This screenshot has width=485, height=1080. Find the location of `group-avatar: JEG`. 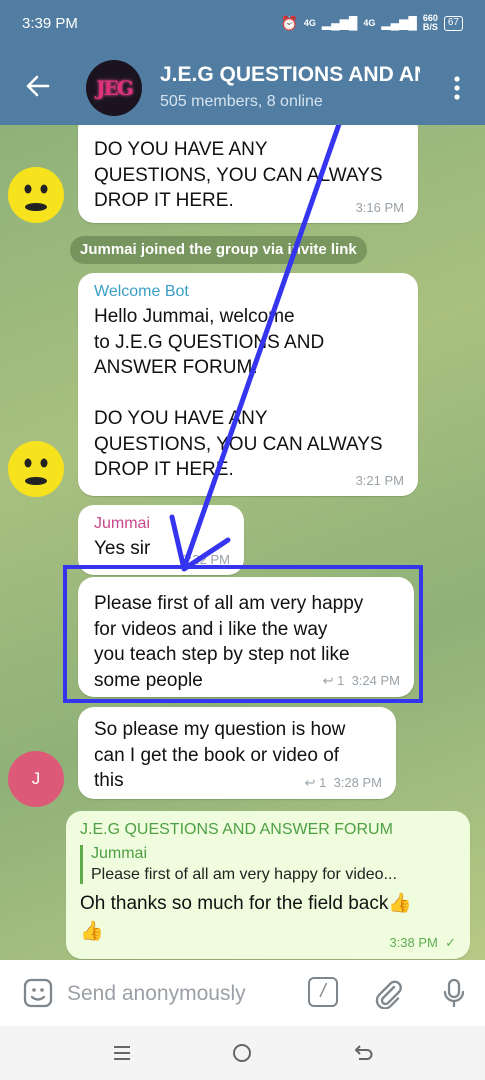

group-avatar: JEG is located at coordinates (114, 88).